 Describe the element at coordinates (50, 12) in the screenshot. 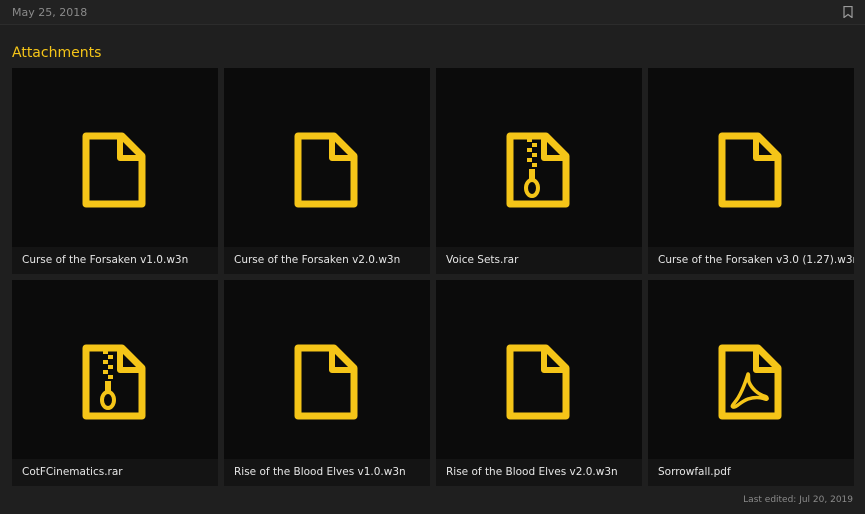

I see `post-date: May 25, 2018` at that location.